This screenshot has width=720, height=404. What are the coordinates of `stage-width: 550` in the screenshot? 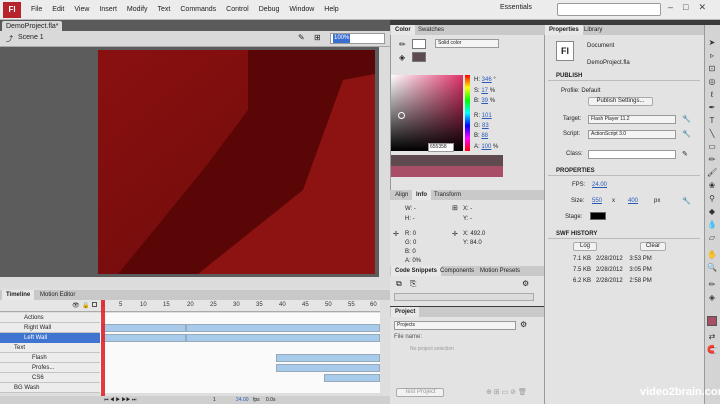 It's located at (597, 201).